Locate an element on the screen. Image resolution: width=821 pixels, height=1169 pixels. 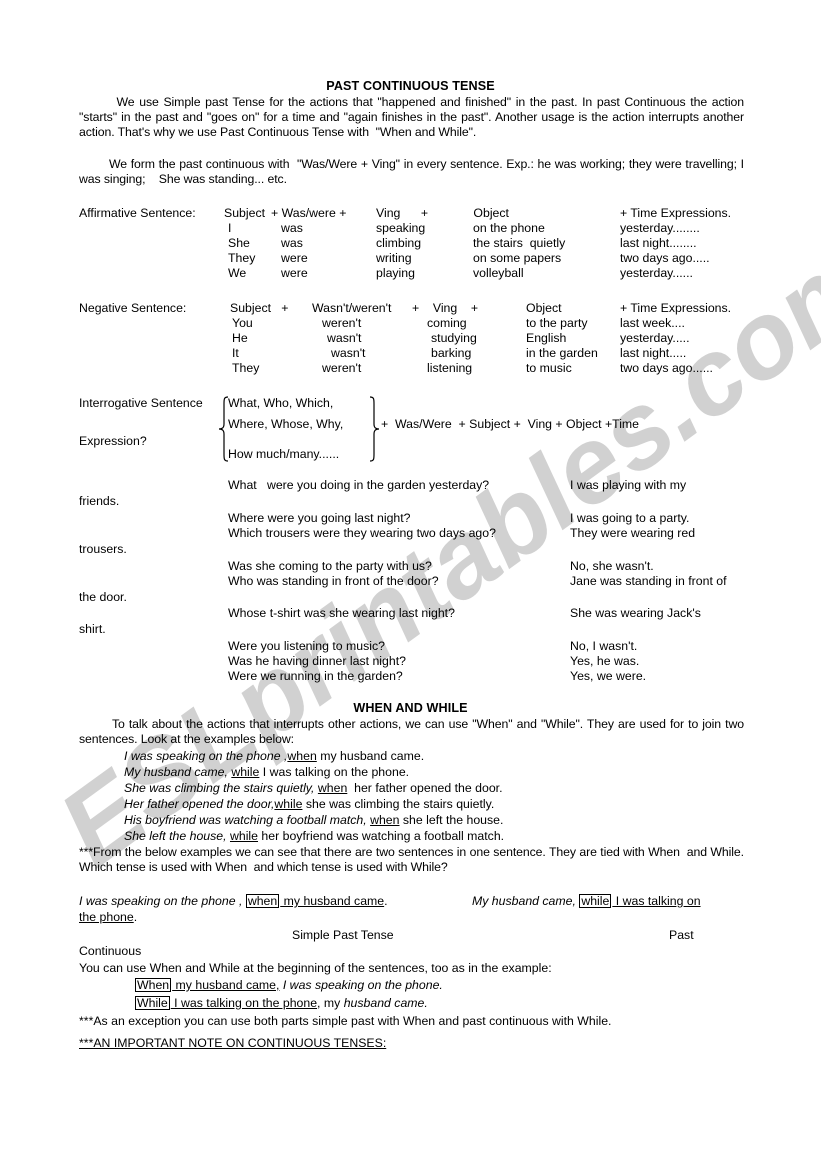
negative-ving-3: listening is located at coordinates (450, 368).